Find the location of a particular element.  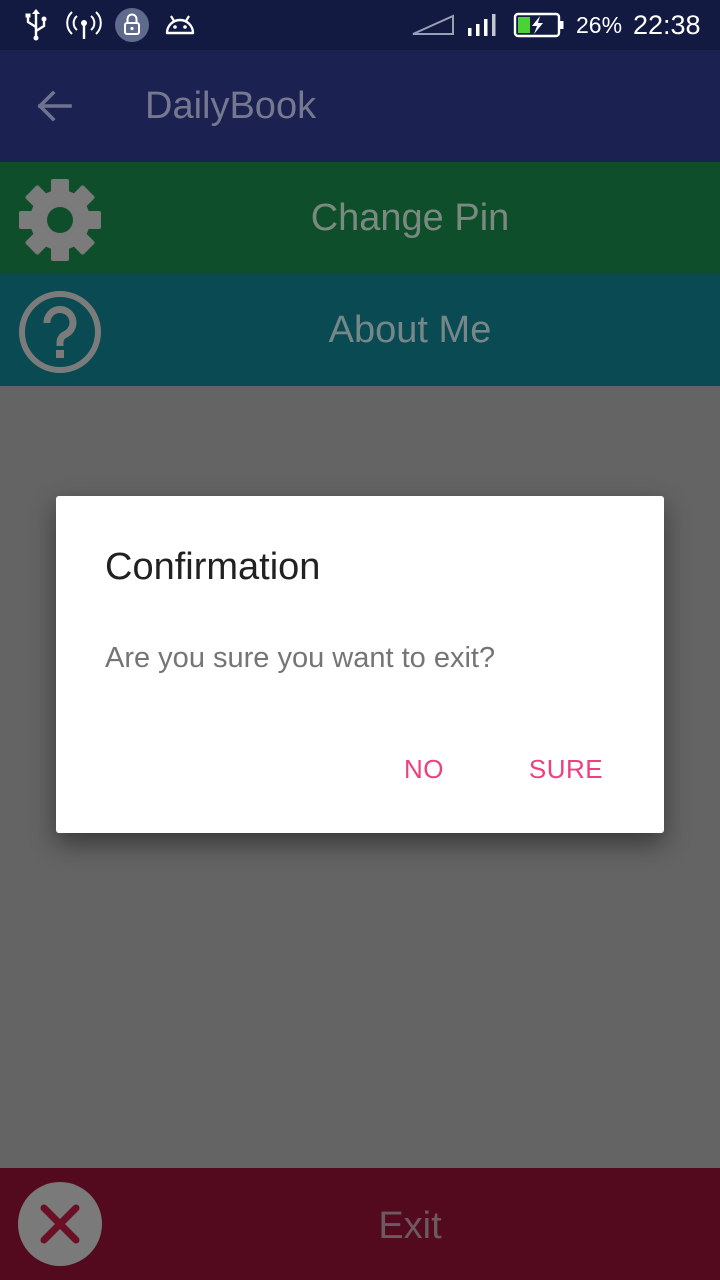

android-debug-icon is located at coordinates (180, 25).